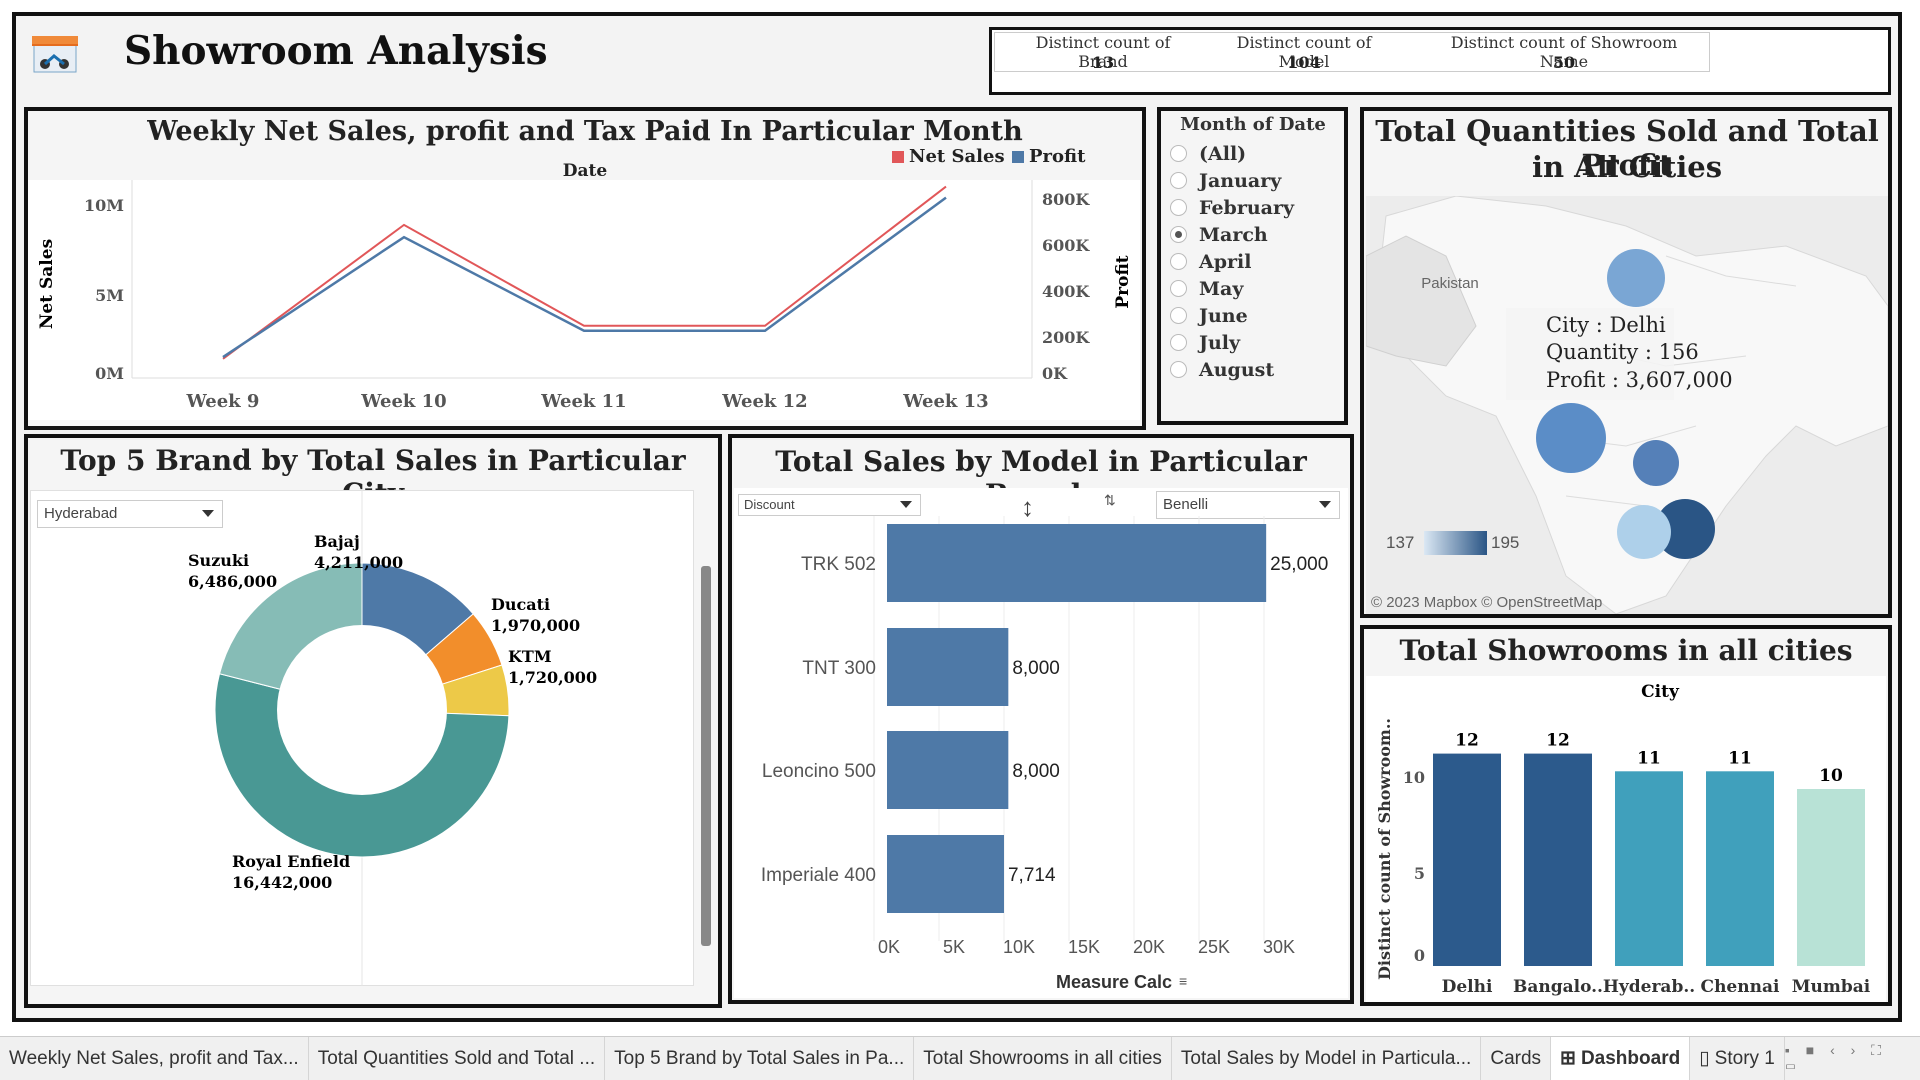  What do you see at coordinates (535, 625) in the screenshot?
I see `slice-value-ducati: 1,970,000` at bounding box center [535, 625].